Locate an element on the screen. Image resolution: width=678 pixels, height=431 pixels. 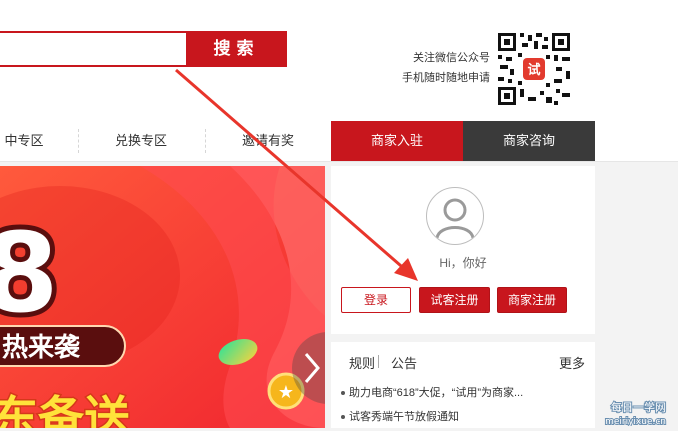
list-item: 试客秀端午节放假通知 is located at coordinates (400, 416).